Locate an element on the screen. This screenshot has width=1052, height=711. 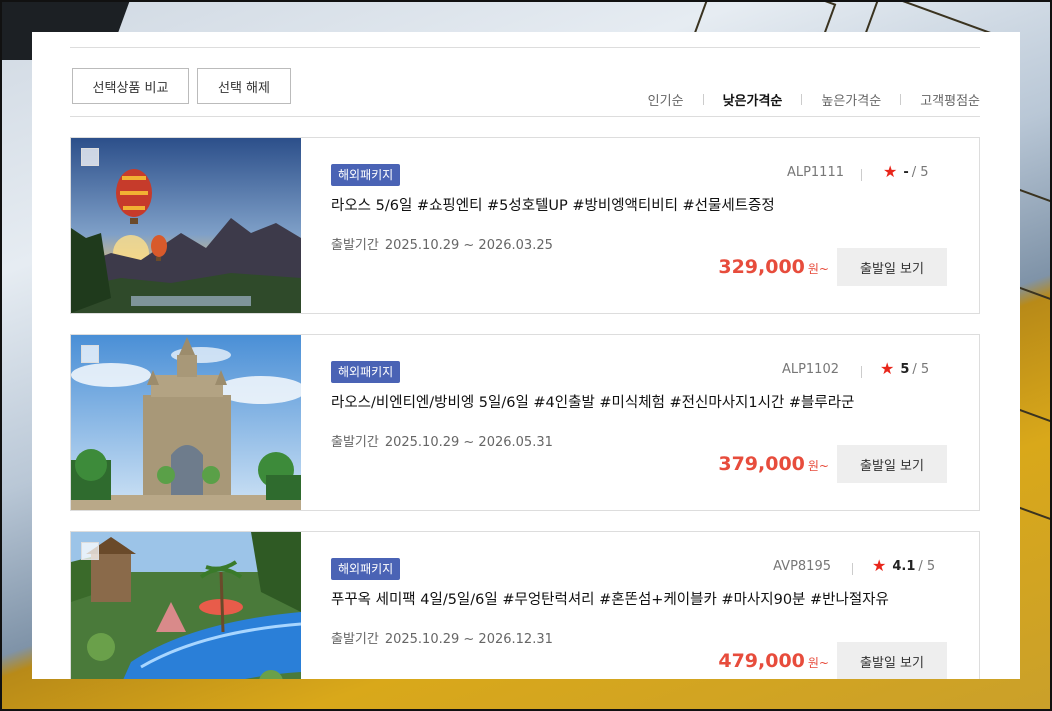
product-code: ALP1102 is located at coordinates (810, 369).